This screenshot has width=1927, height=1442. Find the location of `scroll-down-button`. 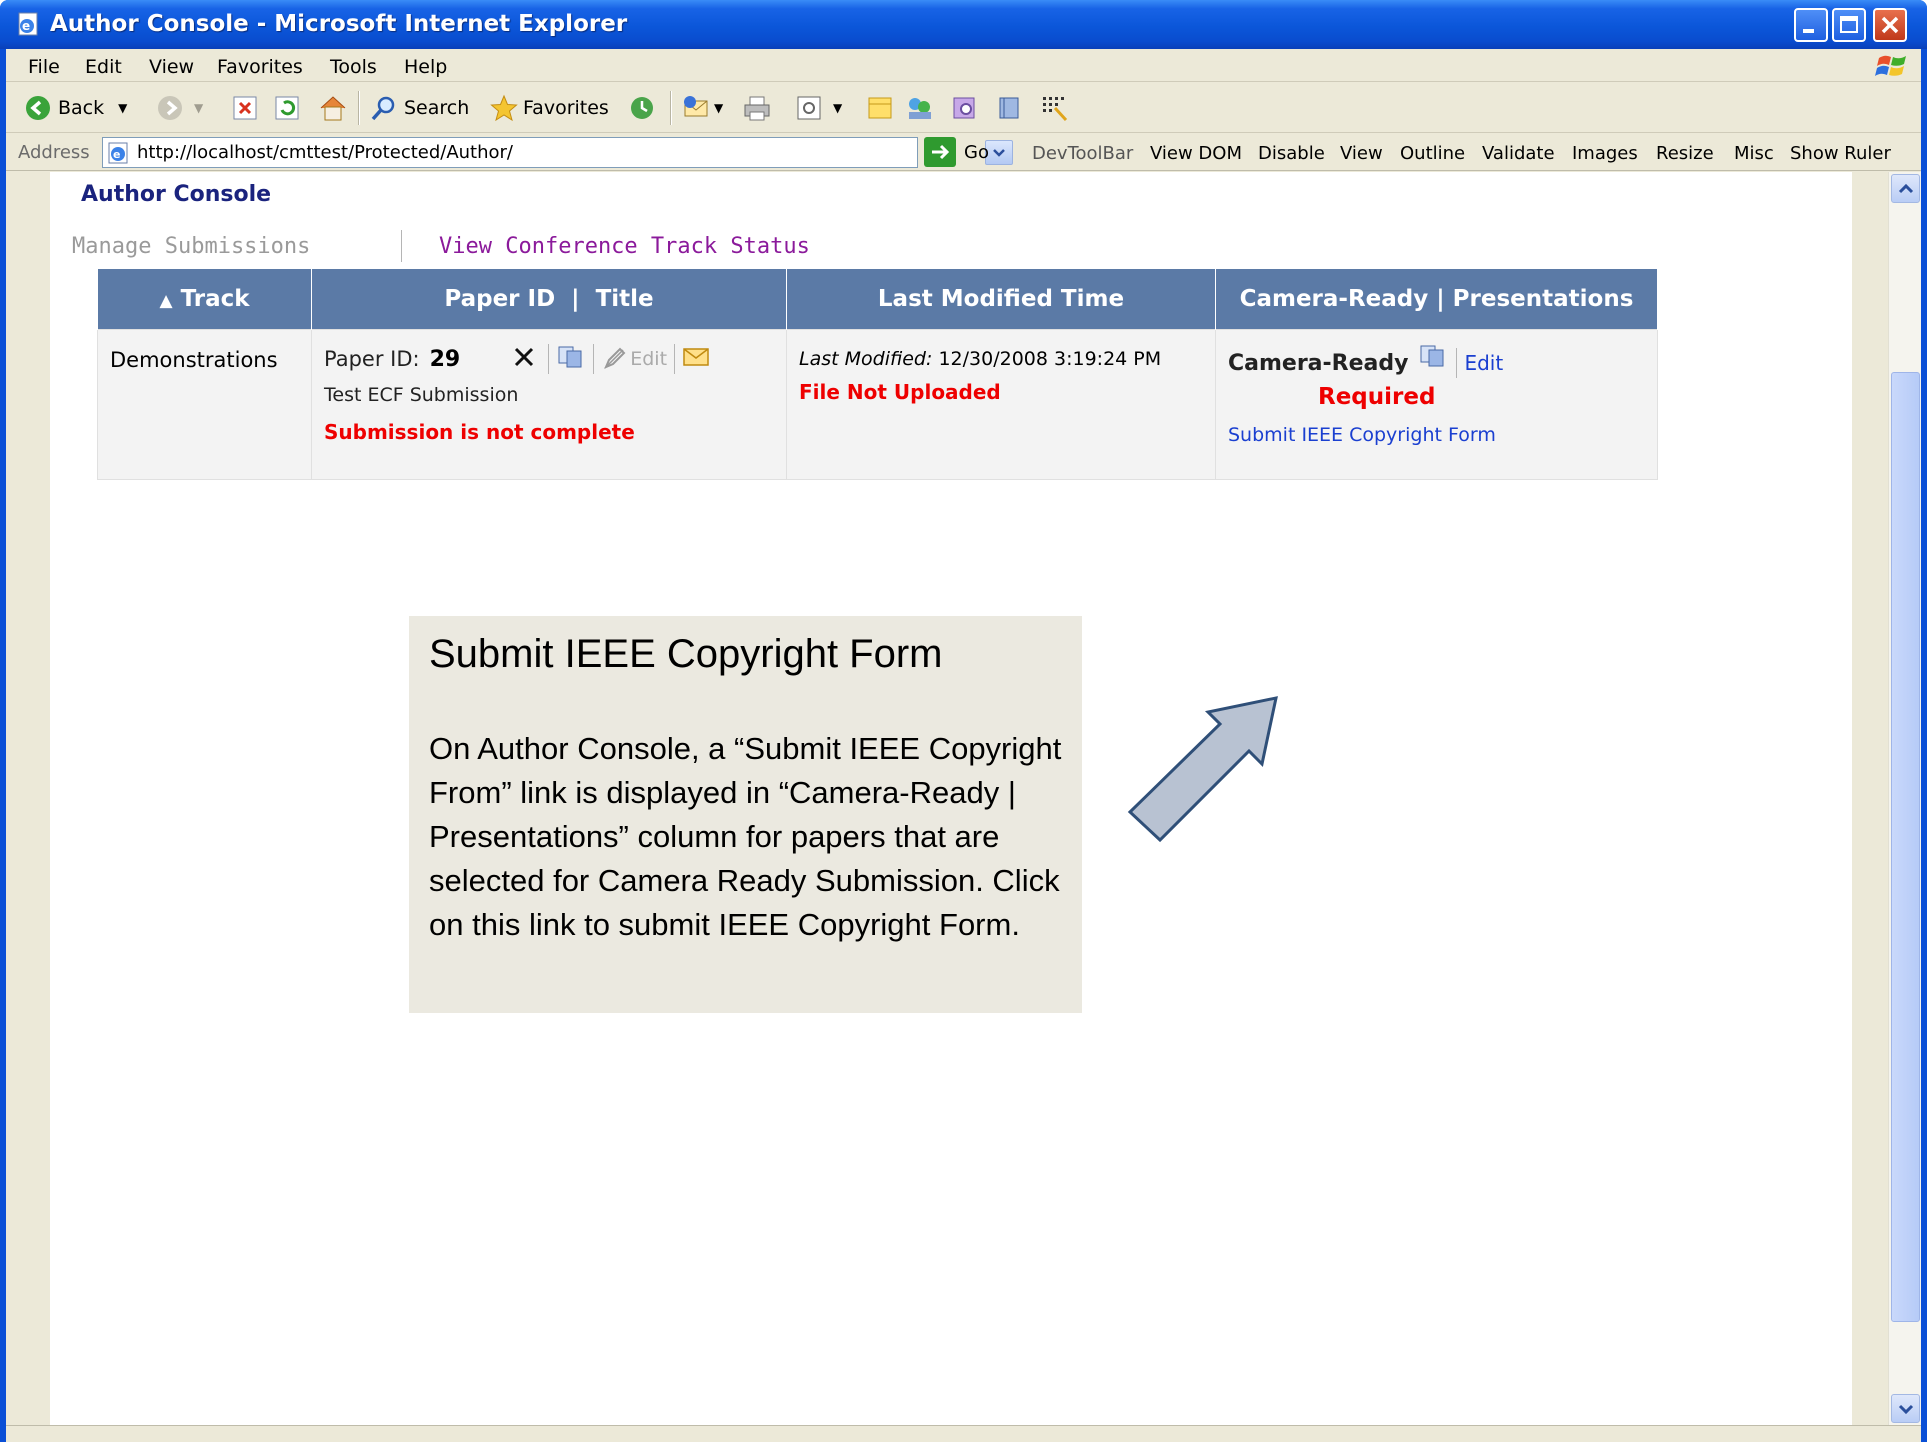

scroll-down-button is located at coordinates (1905, 1408).